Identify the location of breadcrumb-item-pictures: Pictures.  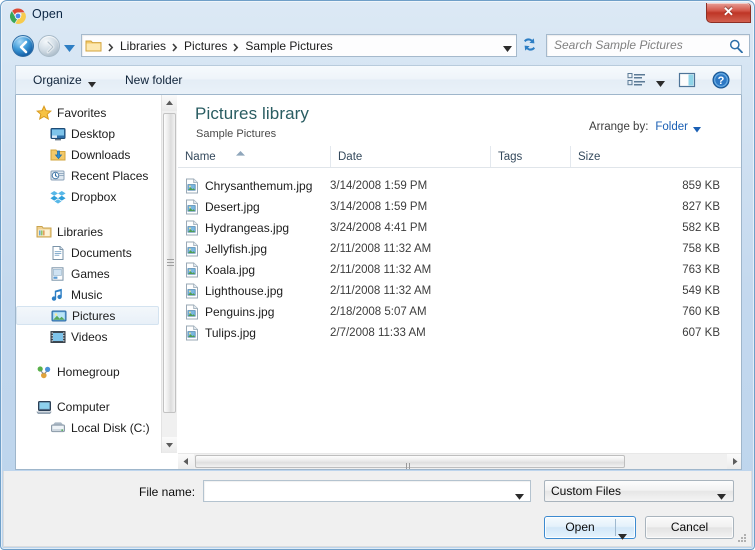
(205, 46).